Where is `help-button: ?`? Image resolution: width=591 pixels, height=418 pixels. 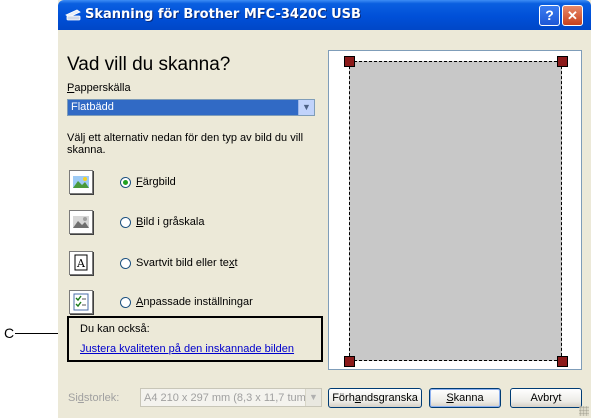 help-button: ? is located at coordinates (549, 15).